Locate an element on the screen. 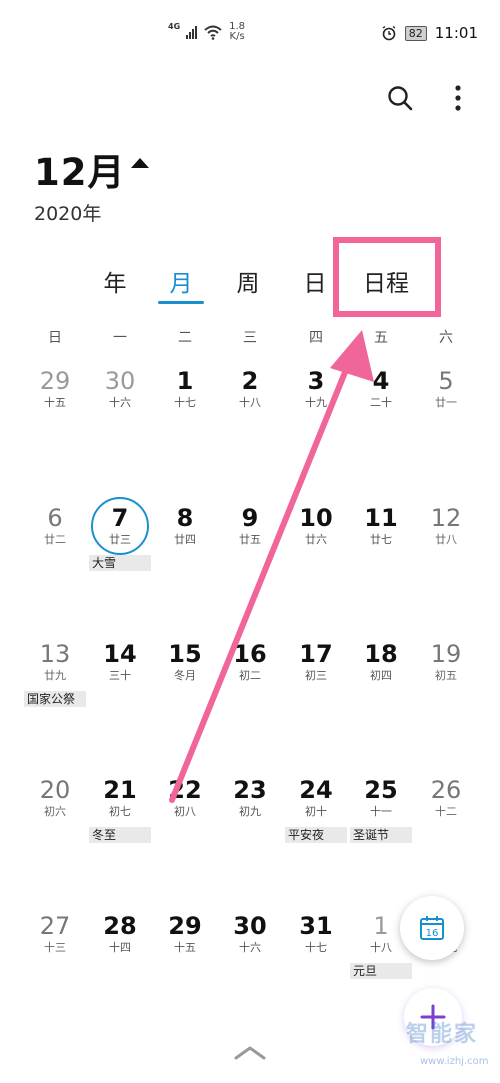 This screenshot has height=1083, width=500. day-cell: 5 廿一 is located at coordinates (446, 388).